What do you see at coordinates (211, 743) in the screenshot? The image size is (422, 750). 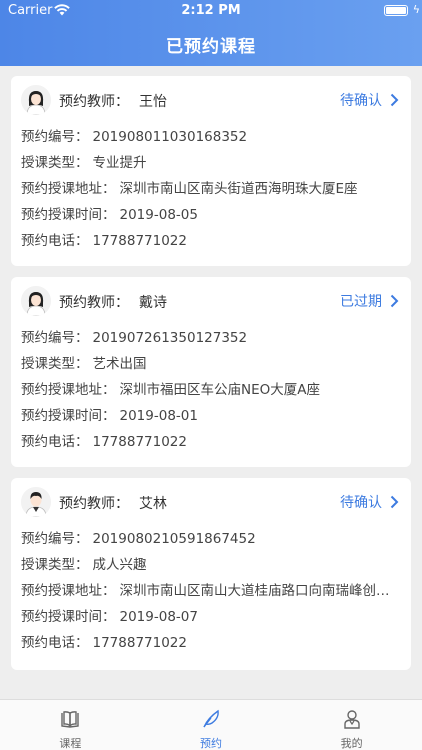 I see `tab-label: 预约` at bounding box center [211, 743].